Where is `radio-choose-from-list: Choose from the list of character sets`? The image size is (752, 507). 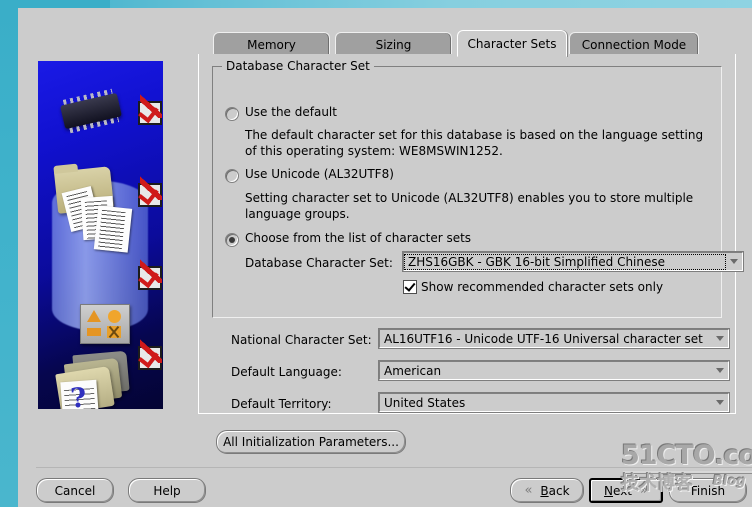
radio-choose-from-list: Choose from the list of character sets is located at coordinates (348, 239).